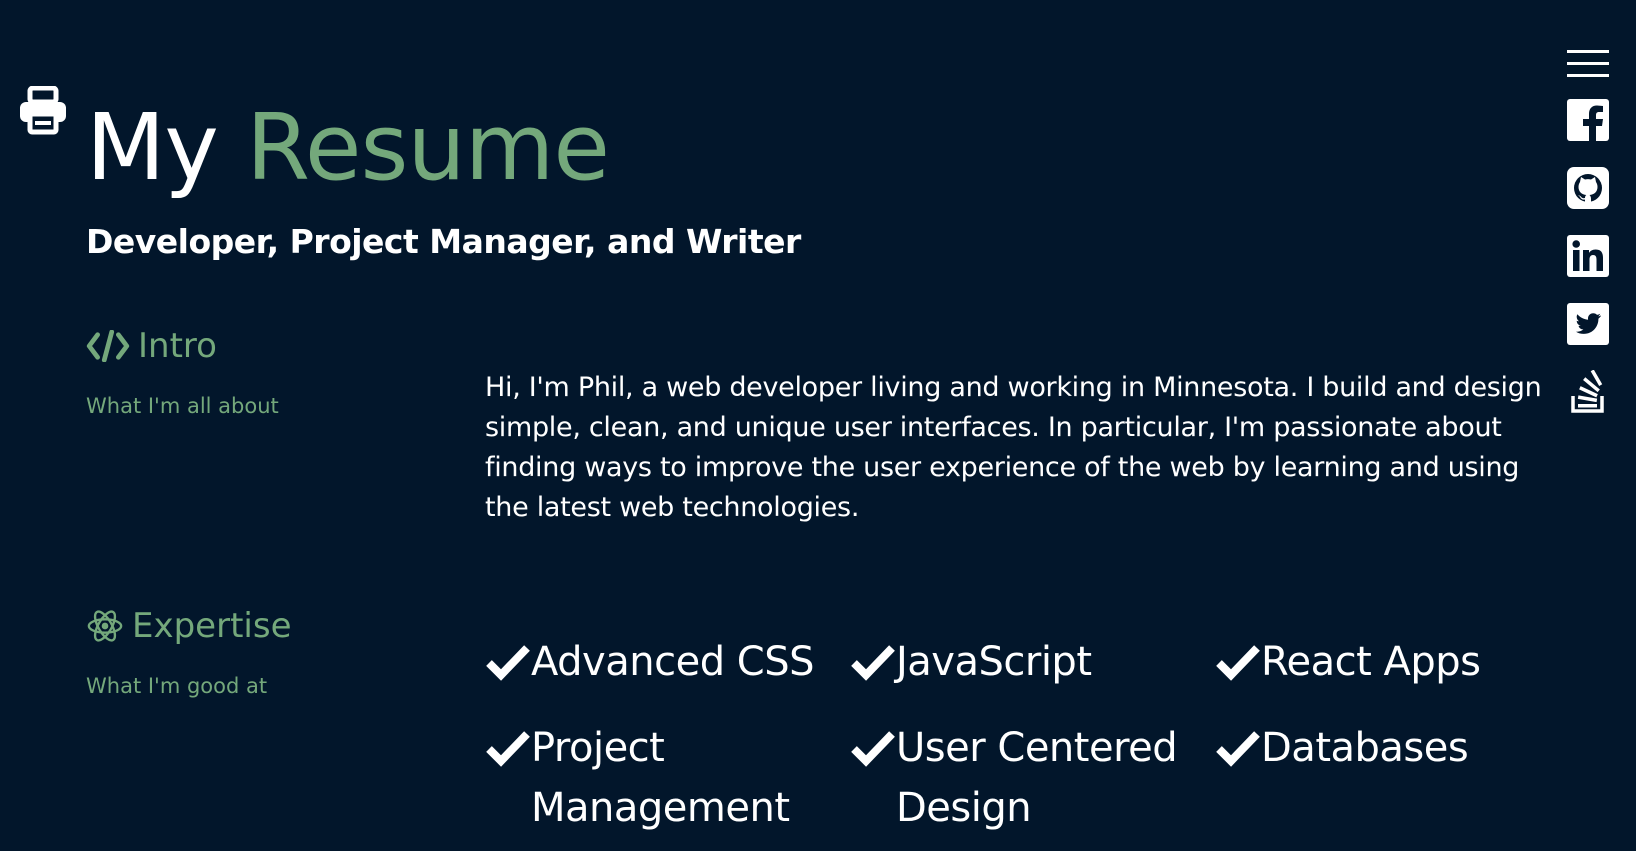 The width and height of the screenshot is (1636, 851). Describe the element at coordinates (1588, 231) in the screenshot. I see `social-links` at that location.